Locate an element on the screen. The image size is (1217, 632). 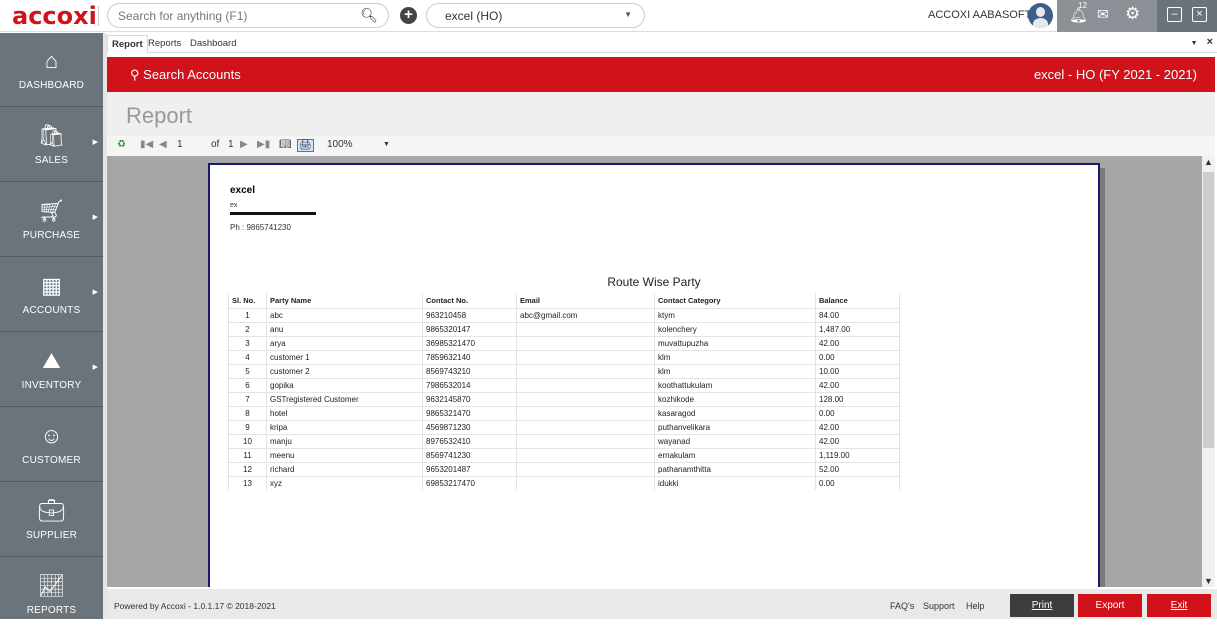
table-row: 1 abc 963210458 abc@gmail.com ktym 84.00 is located at coordinates (564, 314).